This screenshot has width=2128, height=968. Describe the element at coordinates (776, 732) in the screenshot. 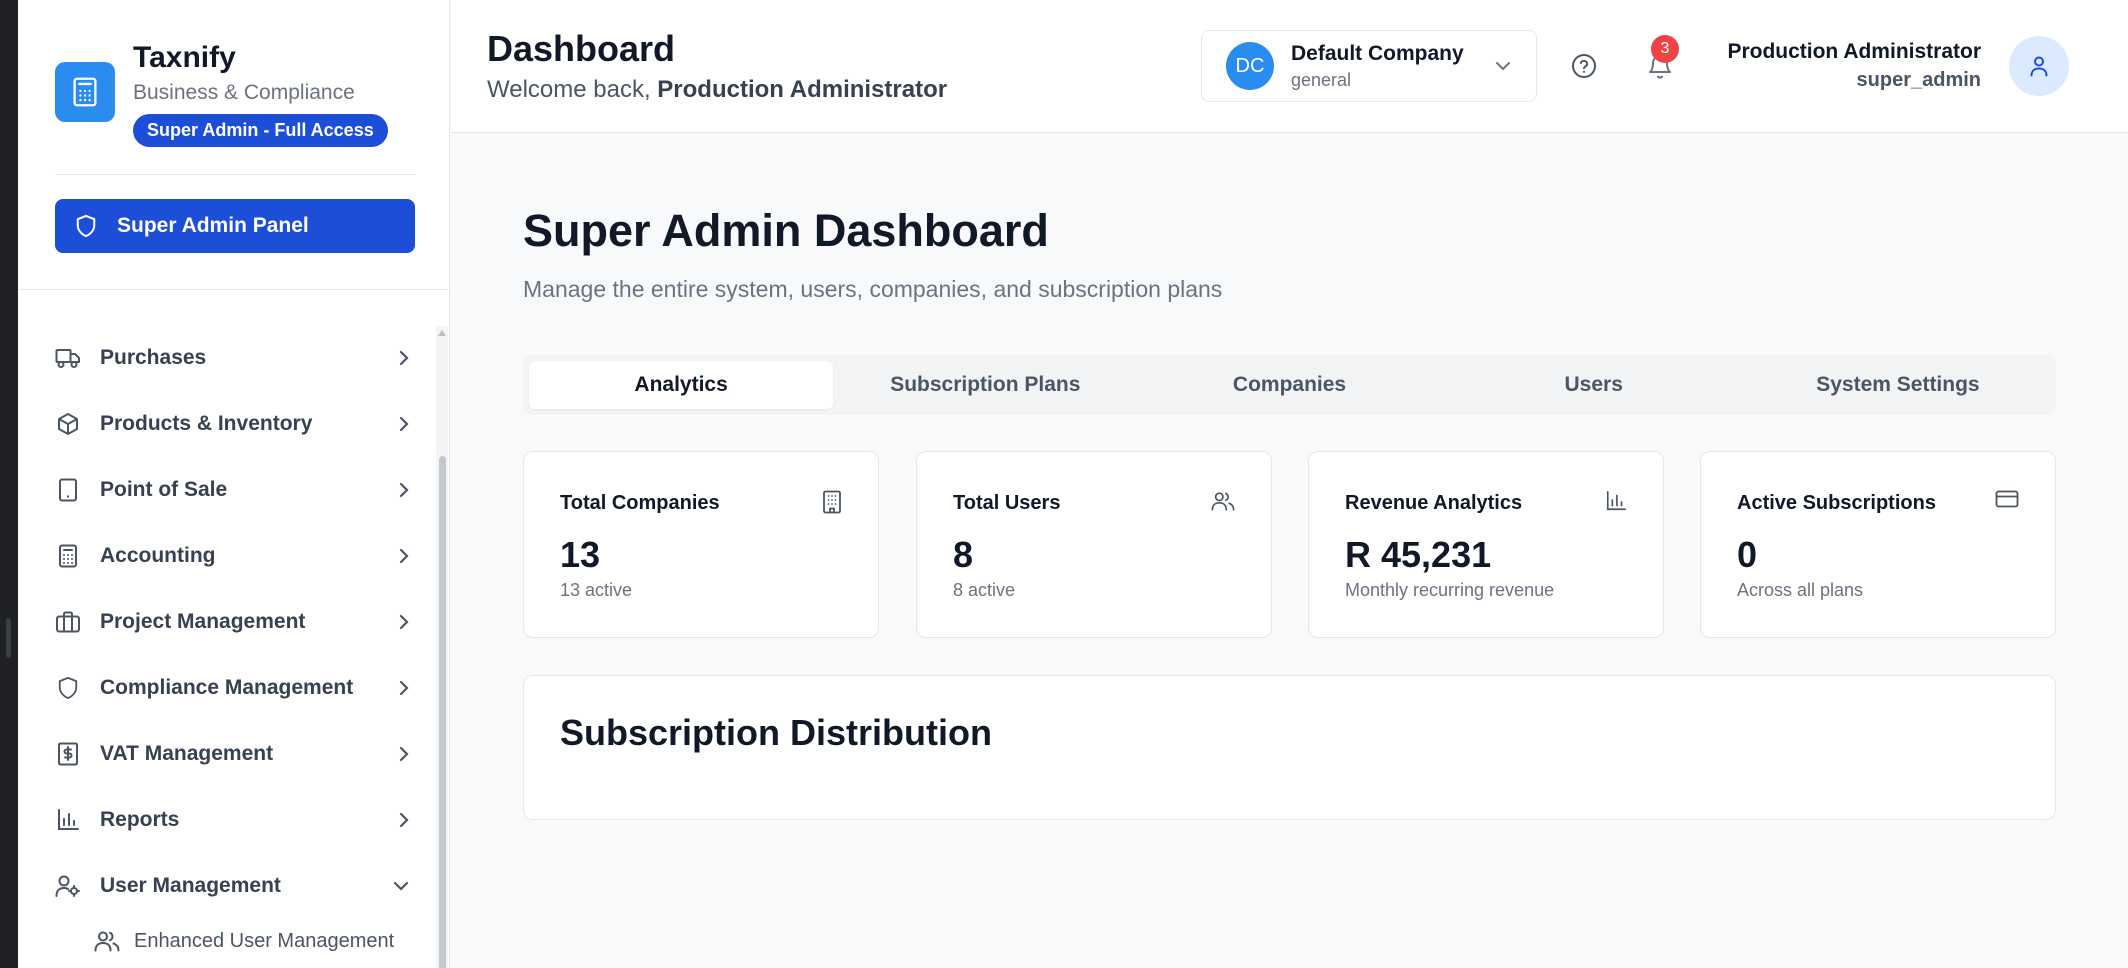

I see `subscription-distribution-title: Subscription Distribution` at that location.